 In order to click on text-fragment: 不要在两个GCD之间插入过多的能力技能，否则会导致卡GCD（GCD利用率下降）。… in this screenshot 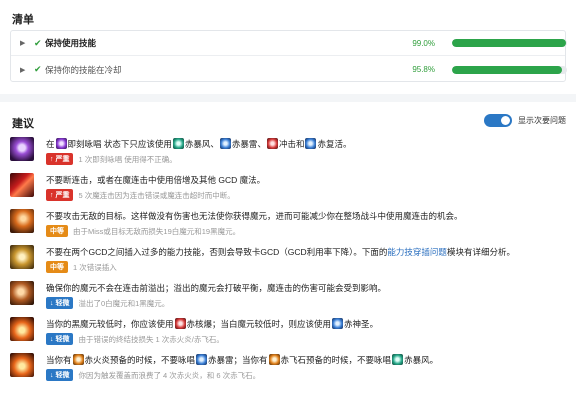, I will do `click(217, 252)`.